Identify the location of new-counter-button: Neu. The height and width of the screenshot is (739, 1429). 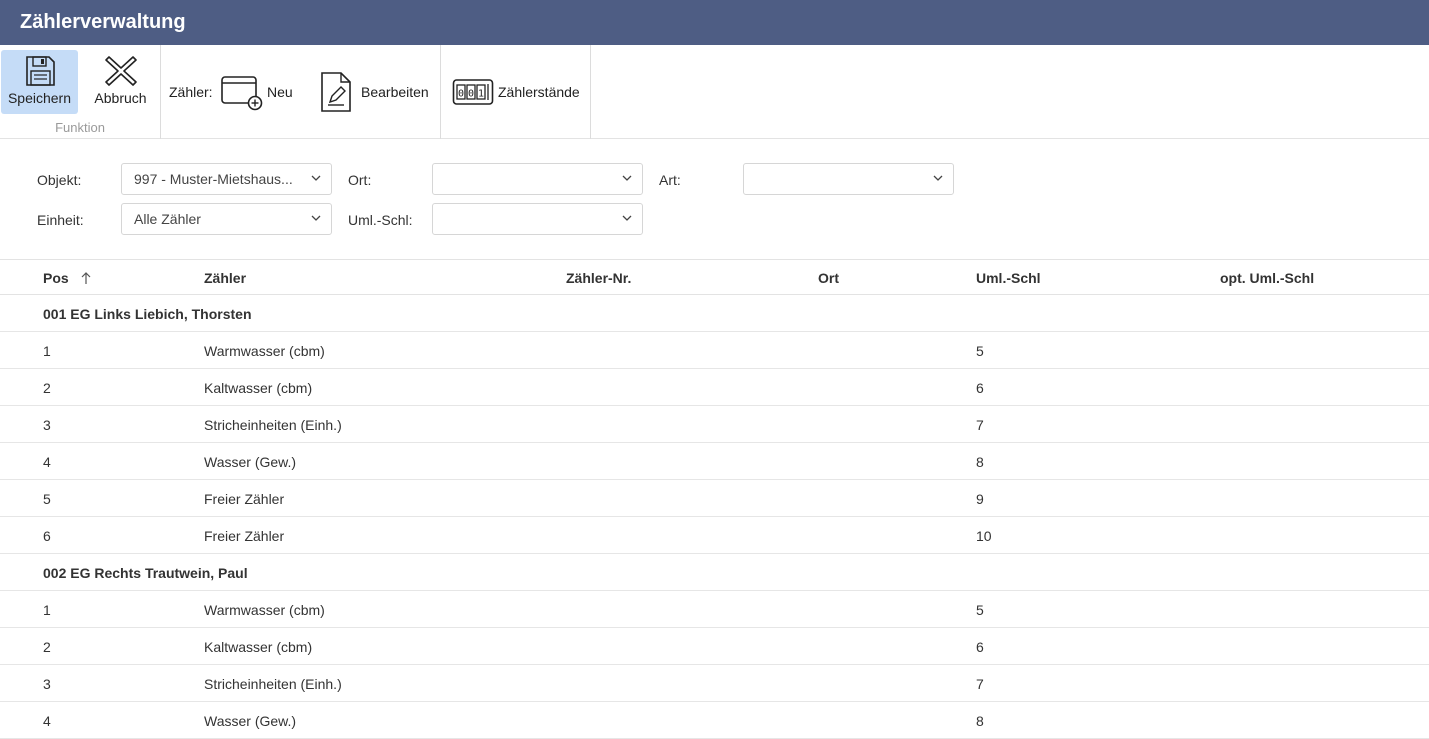
(256, 92).